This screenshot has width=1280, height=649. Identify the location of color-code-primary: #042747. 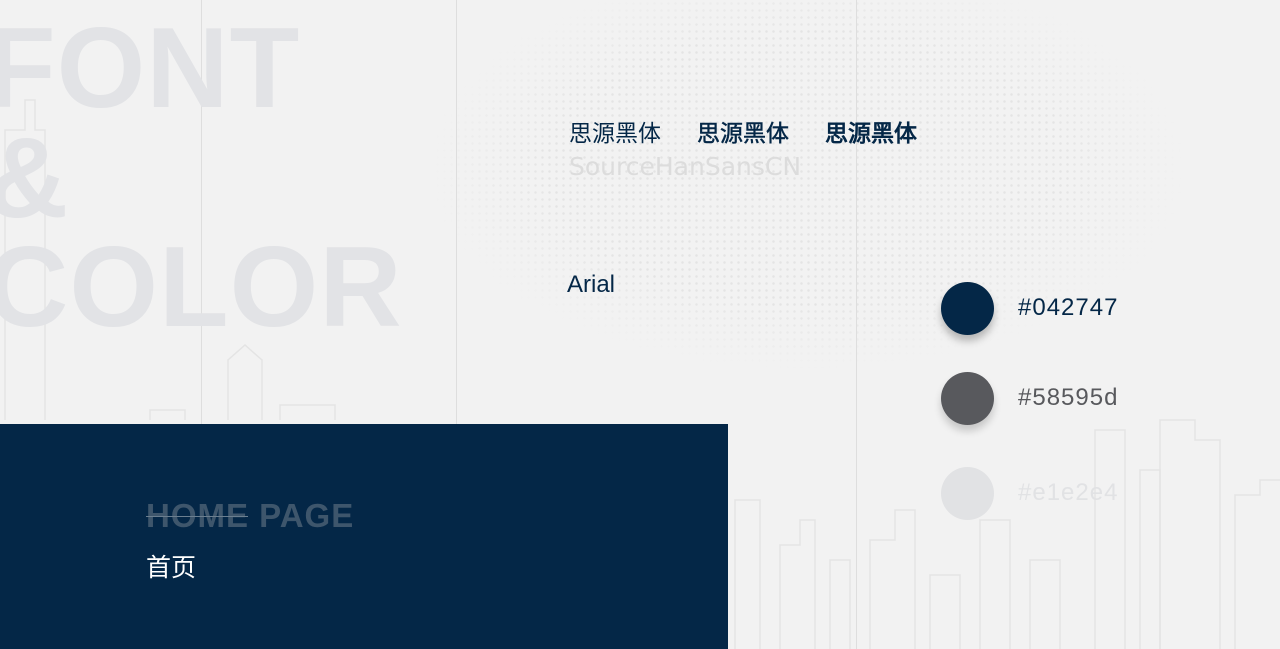
(1068, 307).